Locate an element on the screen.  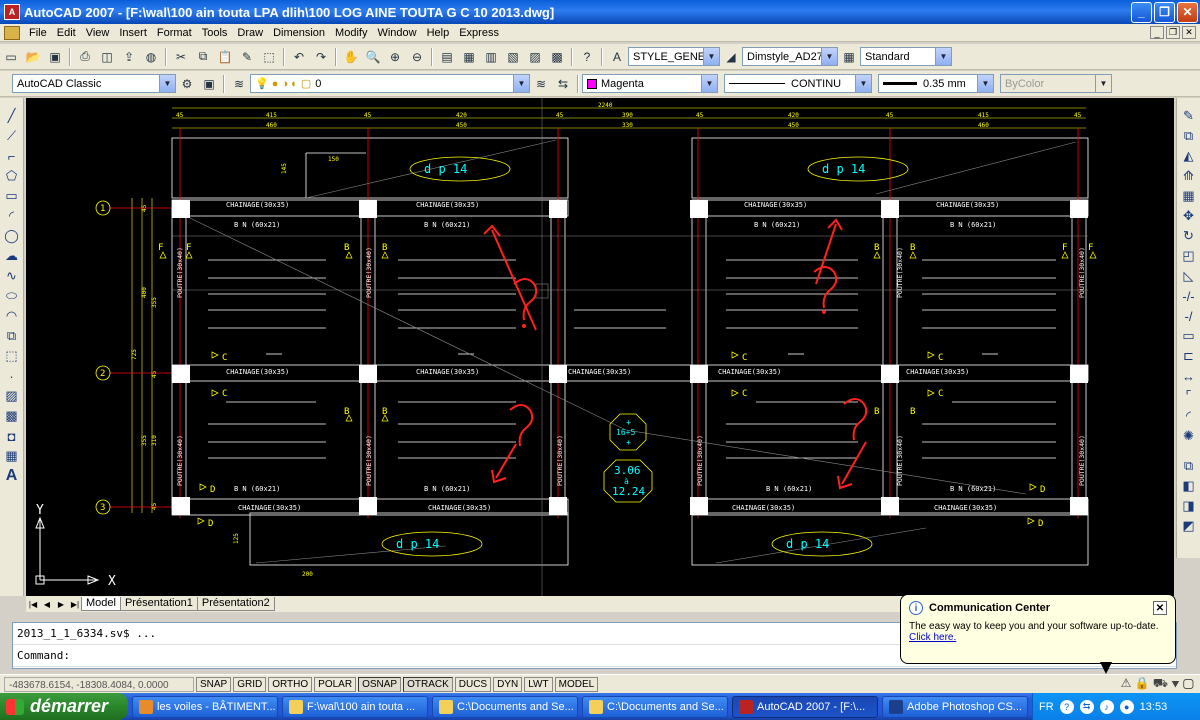
start-button: démarrer is located at coordinates (64, 706).